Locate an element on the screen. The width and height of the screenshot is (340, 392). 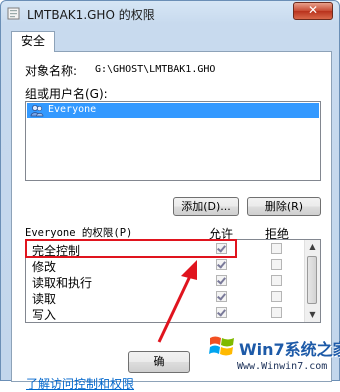
close-icon: ✕ is located at coordinates (313, 10).